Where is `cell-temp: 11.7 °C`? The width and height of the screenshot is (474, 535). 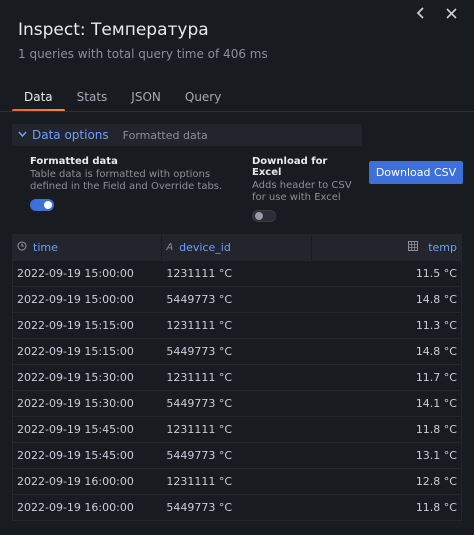 cell-temp: 11.7 °C is located at coordinates (436, 377).